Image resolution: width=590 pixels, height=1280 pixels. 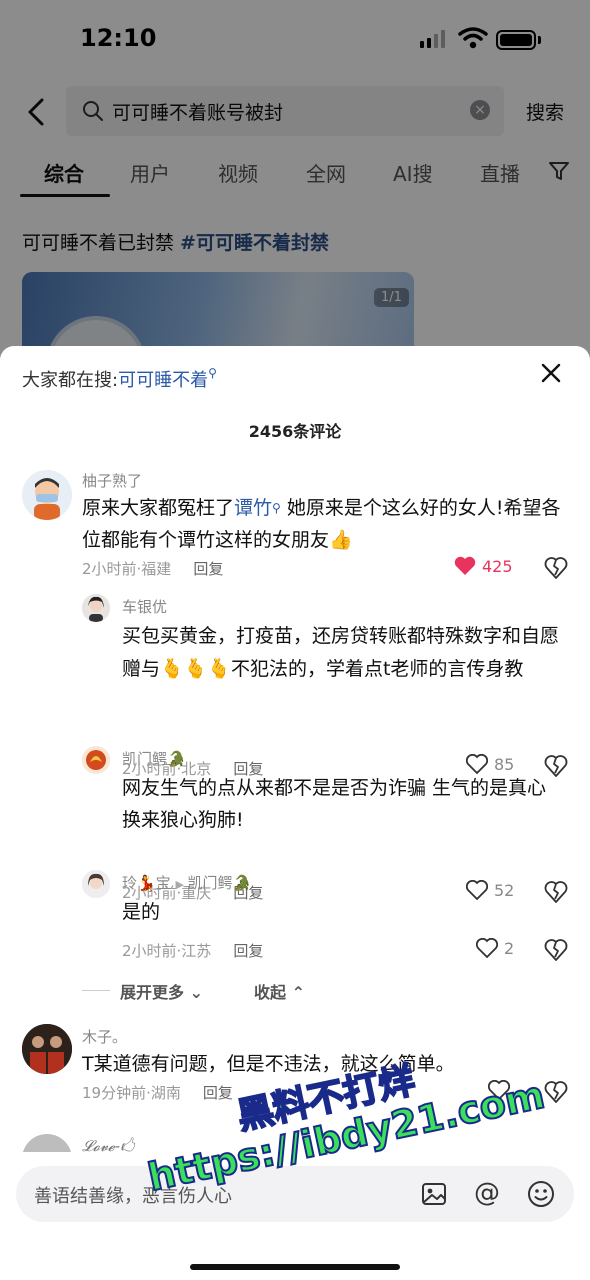 I want to click on avatar-photo-icon, so click(x=47, y=1049).